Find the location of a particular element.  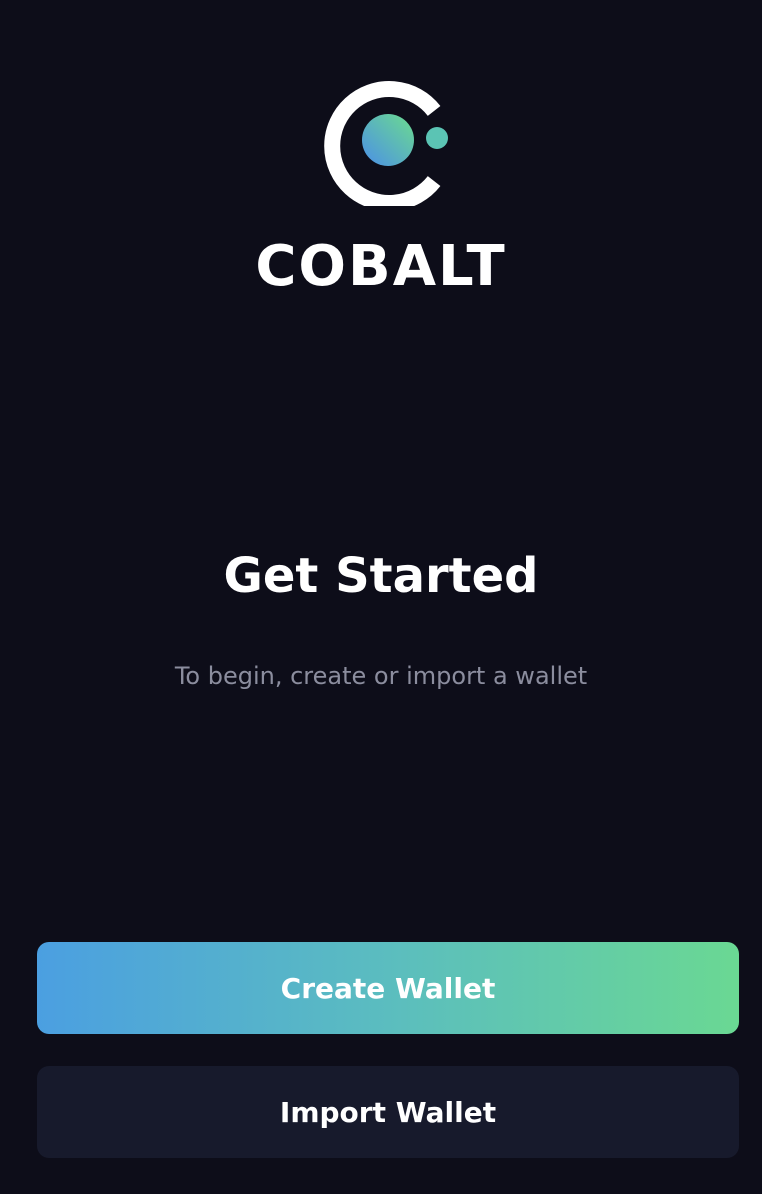

create-wallet-label: Create Wallet is located at coordinates (388, 988).